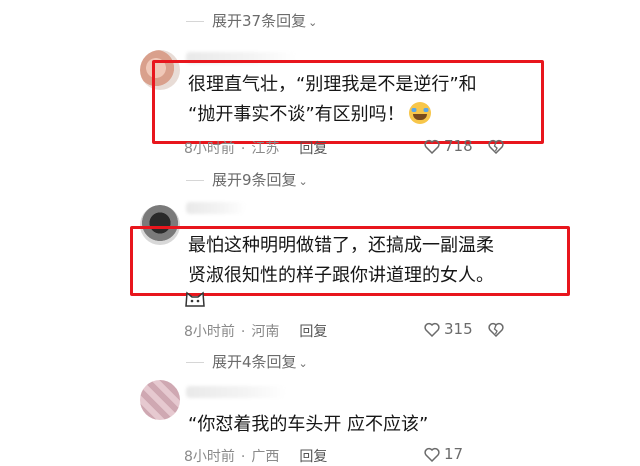  What do you see at coordinates (247, 179) in the screenshot?
I see `expand-replies-button: 展开9条回复 ⌄` at bounding box center [247, 179].